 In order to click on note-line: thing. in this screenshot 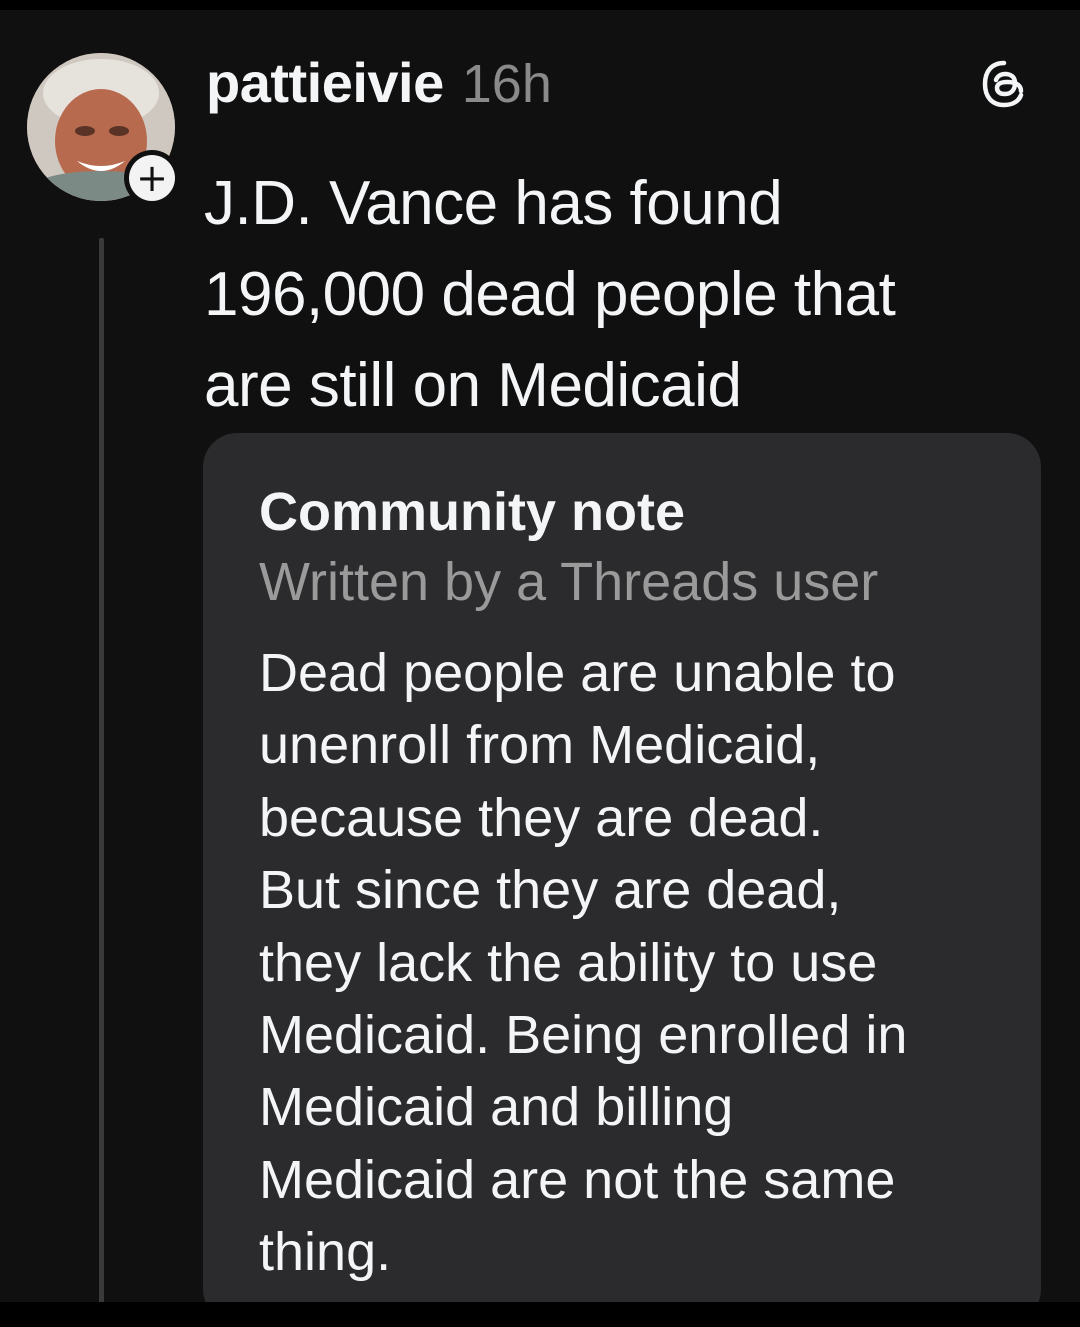, I will do `click(325, 1252)`.